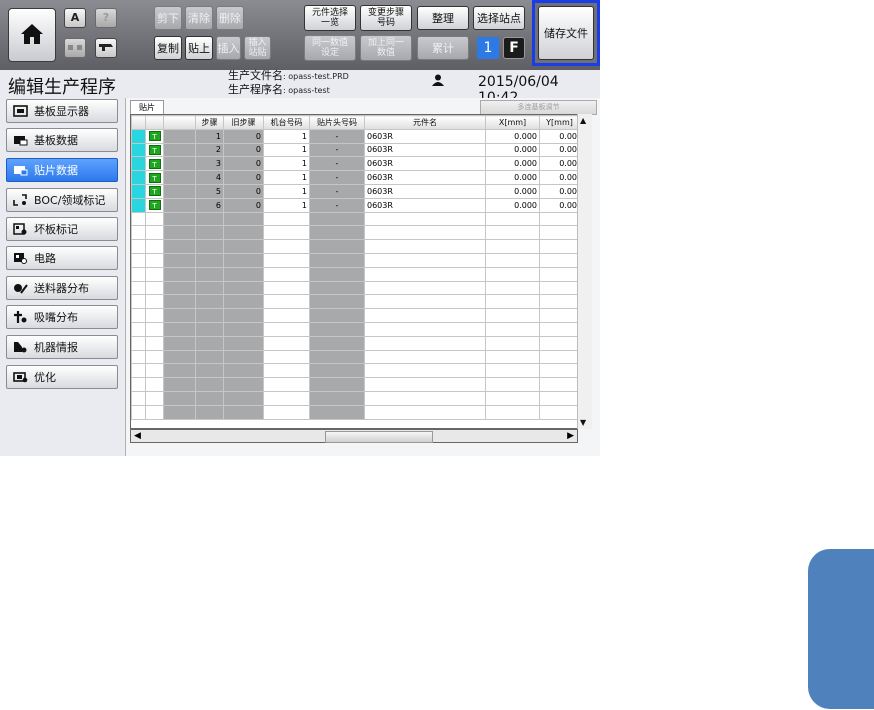 The width and height of the screenshot is (874, 710). Describe the element at coordinates (337, 122) in the screenshot. I see `header-head-no: 贴片头号码` at that location.